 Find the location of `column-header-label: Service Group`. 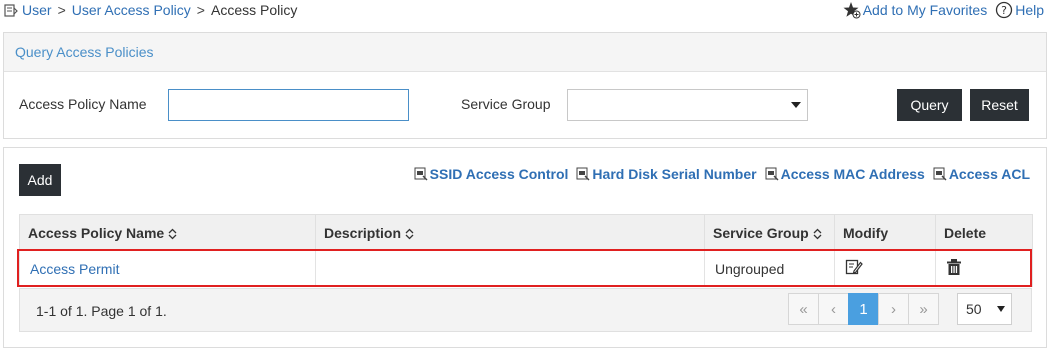

column-header-label: Service Group is located at coordinates (761, 232).